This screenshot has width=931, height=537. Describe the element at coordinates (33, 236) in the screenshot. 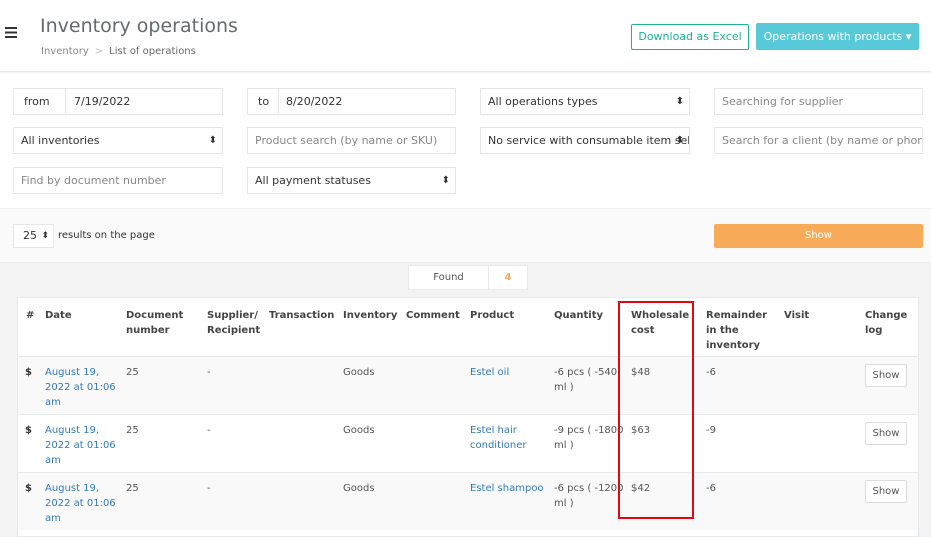

I see `per-page-select: 25` at that location.